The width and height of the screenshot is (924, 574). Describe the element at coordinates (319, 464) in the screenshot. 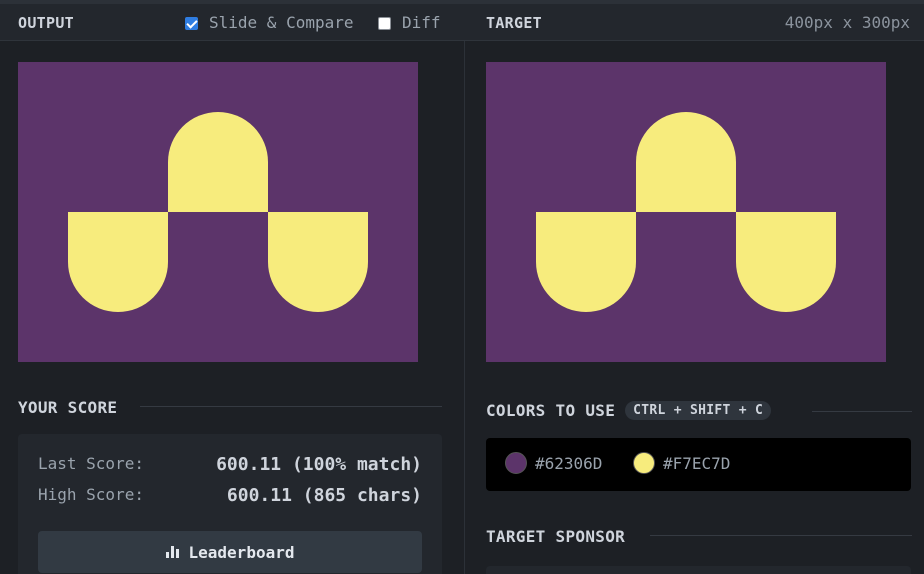

I see `last-score-value: 600.11 (100% match)` at that location.